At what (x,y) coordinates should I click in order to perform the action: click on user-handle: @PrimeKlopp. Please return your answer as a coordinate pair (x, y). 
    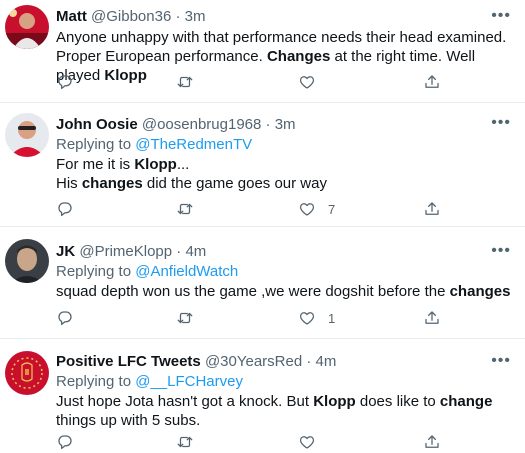
    Looking at the image, I should click on (125, 251).